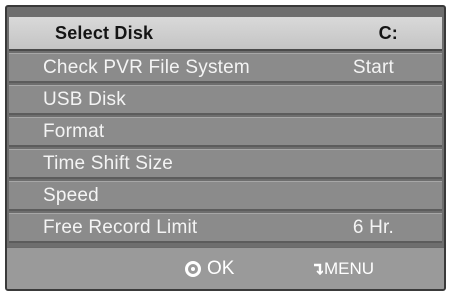 Image resolution: width=453 pixels, height=298 pixels. Describe the element at coordinates (225, 196) in the screenshot. I see `menu-item-speed: Speed` at that location.